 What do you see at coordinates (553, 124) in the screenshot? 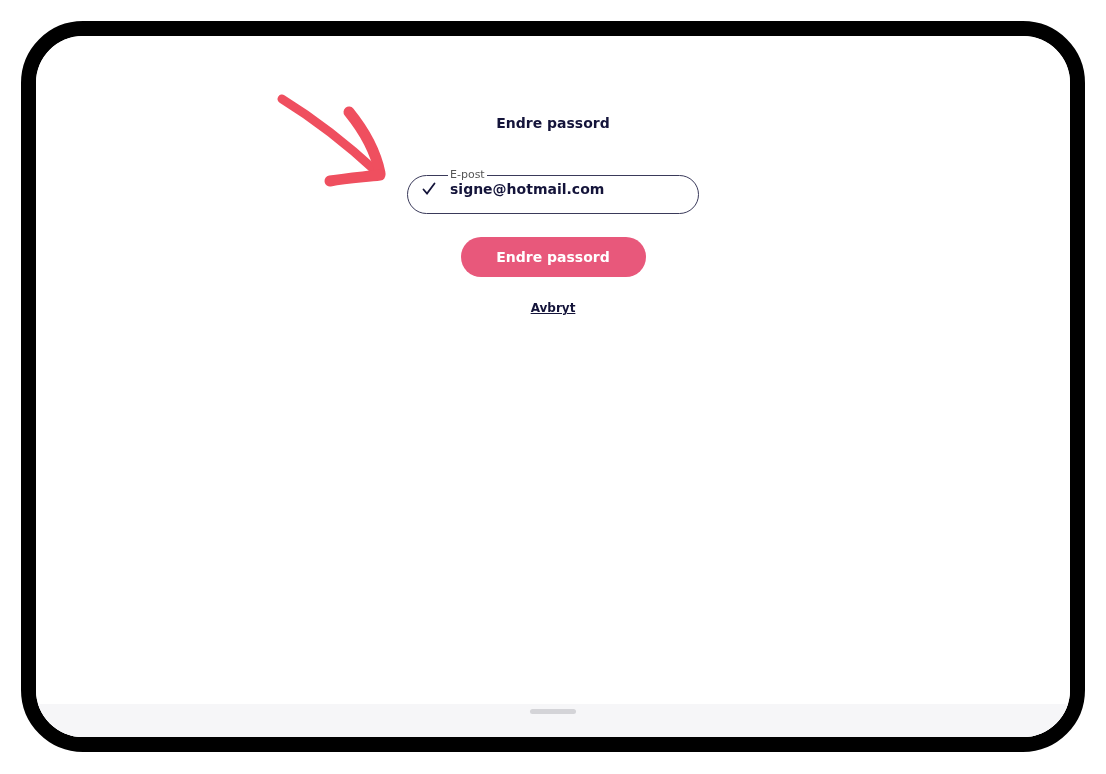
I see `page-title: Endre passord` at bounding box center [553, 124].